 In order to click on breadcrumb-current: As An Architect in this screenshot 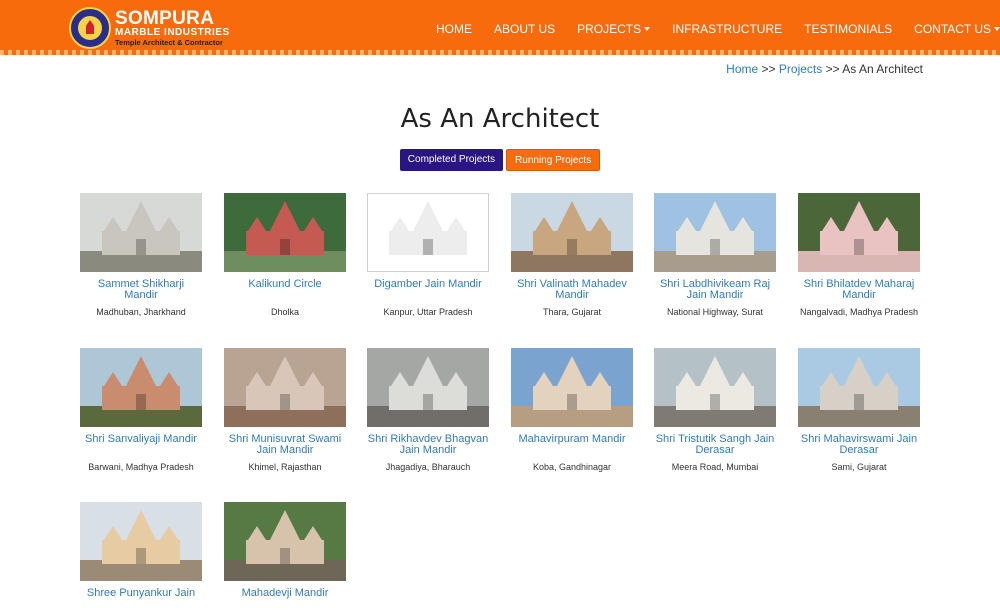, I will do `click(882, 69)`.